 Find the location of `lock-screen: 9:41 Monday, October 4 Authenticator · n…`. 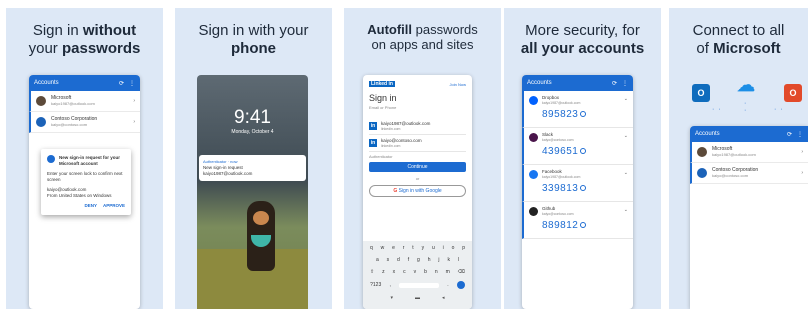

lock-screen: 9:41 Monday, October 4 Authenticator · n… is located at coordinates (252, 192).